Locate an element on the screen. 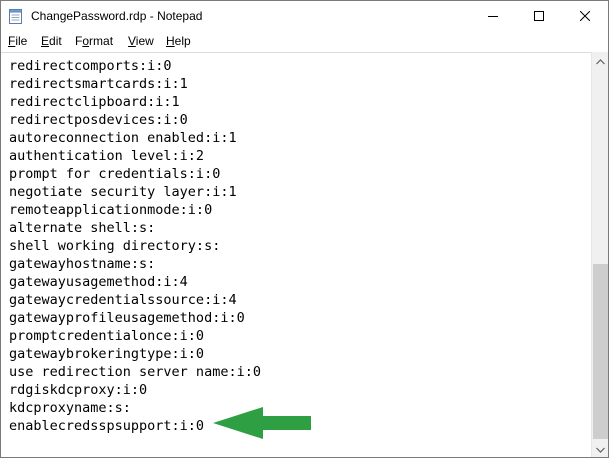 This screenshot has width=609, height=458. editor-line: redirectsmartcards:i:1 is located at coordinates (98, 84).